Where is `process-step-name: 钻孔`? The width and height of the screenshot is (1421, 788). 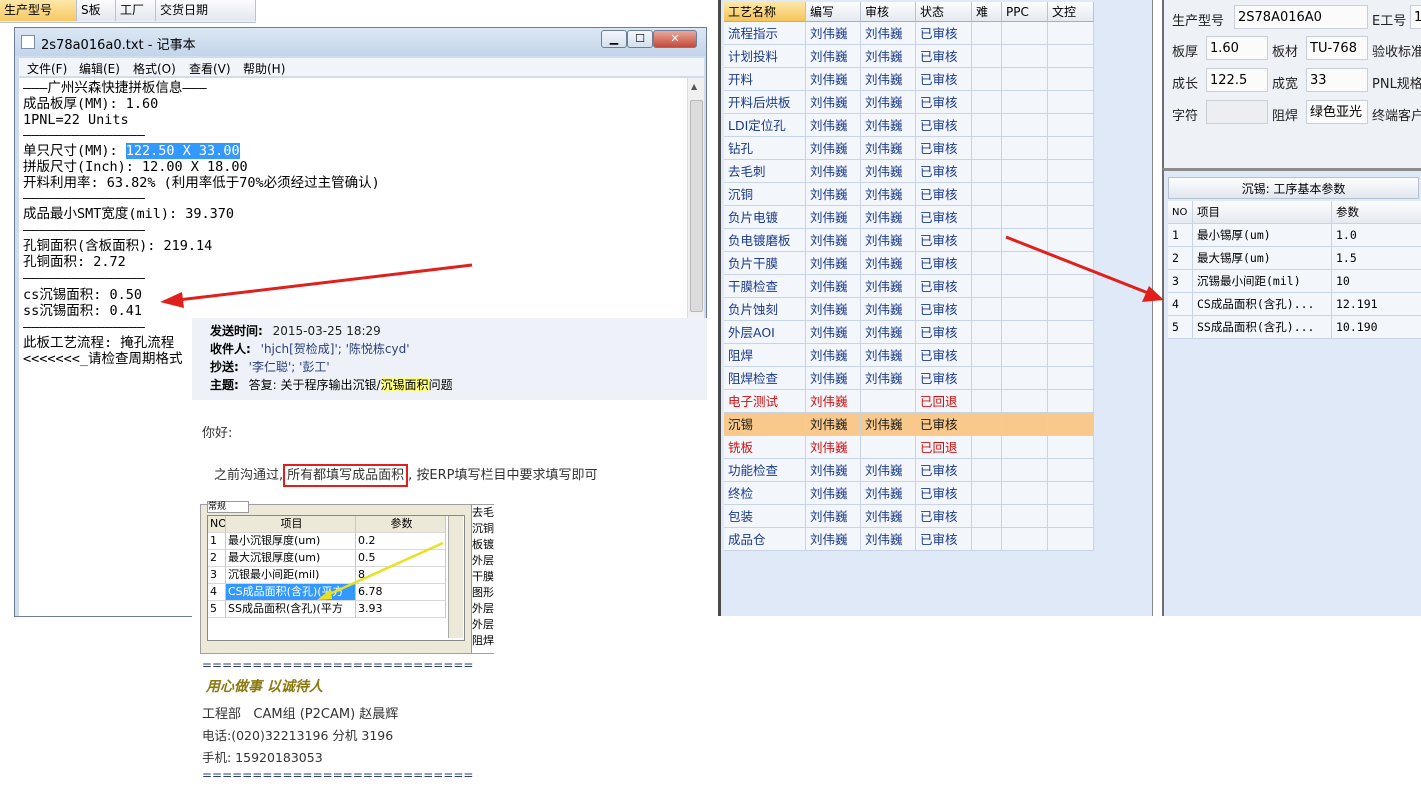 process-step-name: 钻孔 is located at coordinates (765, 148).